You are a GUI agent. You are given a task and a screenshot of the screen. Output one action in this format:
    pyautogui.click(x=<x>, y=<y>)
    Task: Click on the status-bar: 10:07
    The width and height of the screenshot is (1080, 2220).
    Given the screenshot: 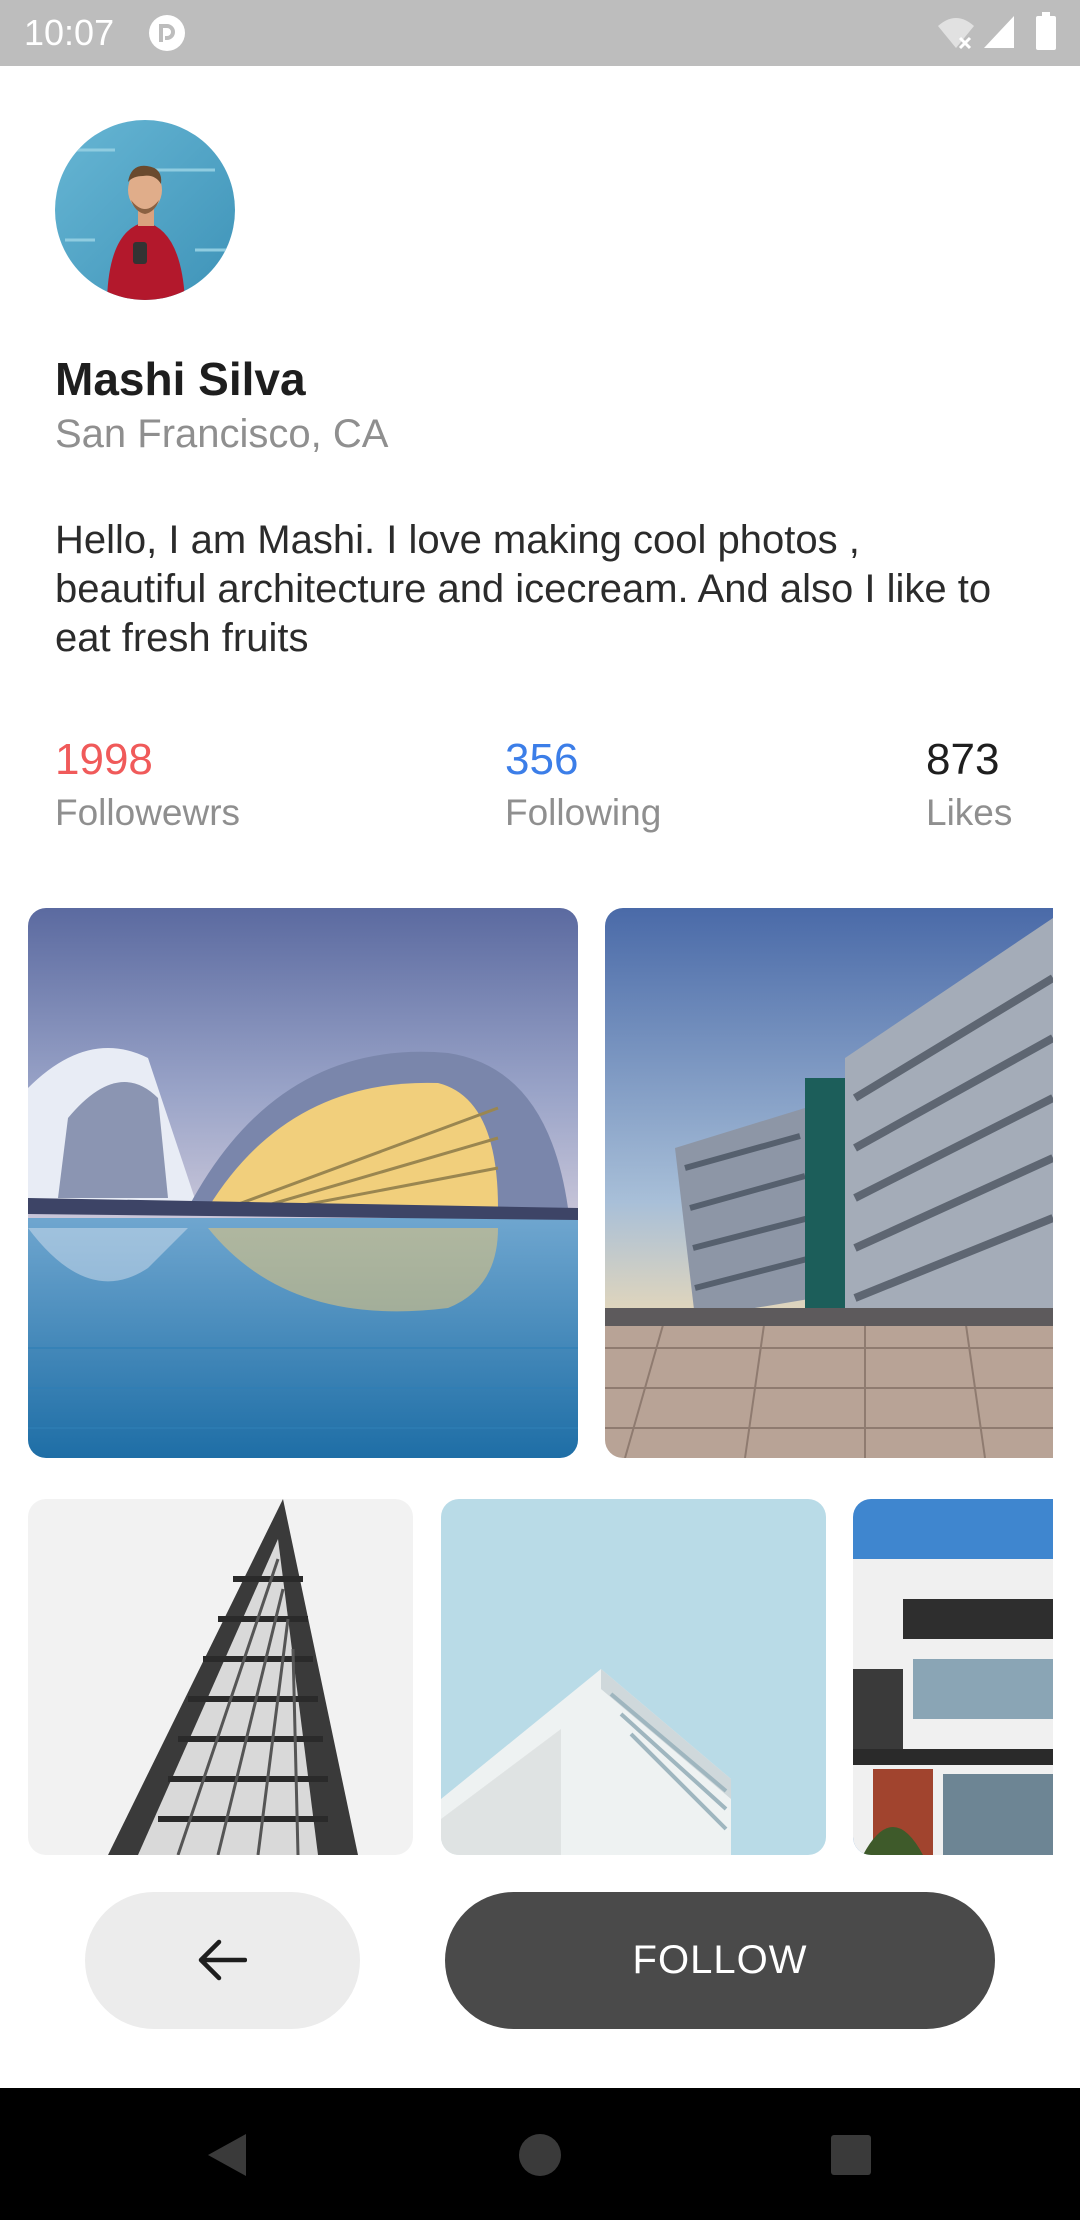 What is the action you would take?
    pyautogui.click(x=540, y=33)
    